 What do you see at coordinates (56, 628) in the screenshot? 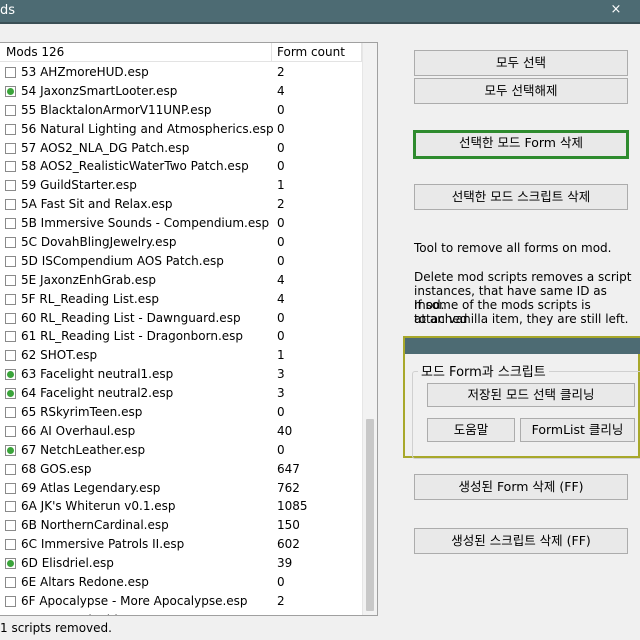
I see `status-text: 1 scripts removed.` at bounding box center [56, 628].